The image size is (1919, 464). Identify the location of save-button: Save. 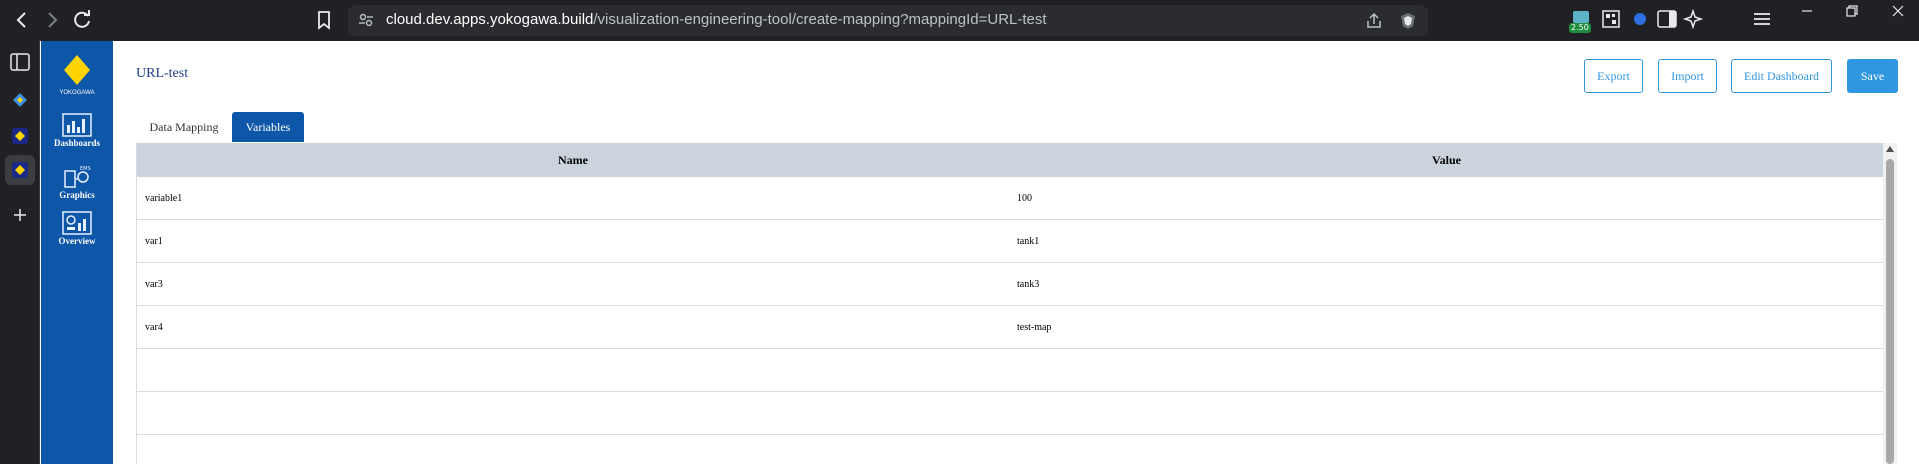
(1872, 76).